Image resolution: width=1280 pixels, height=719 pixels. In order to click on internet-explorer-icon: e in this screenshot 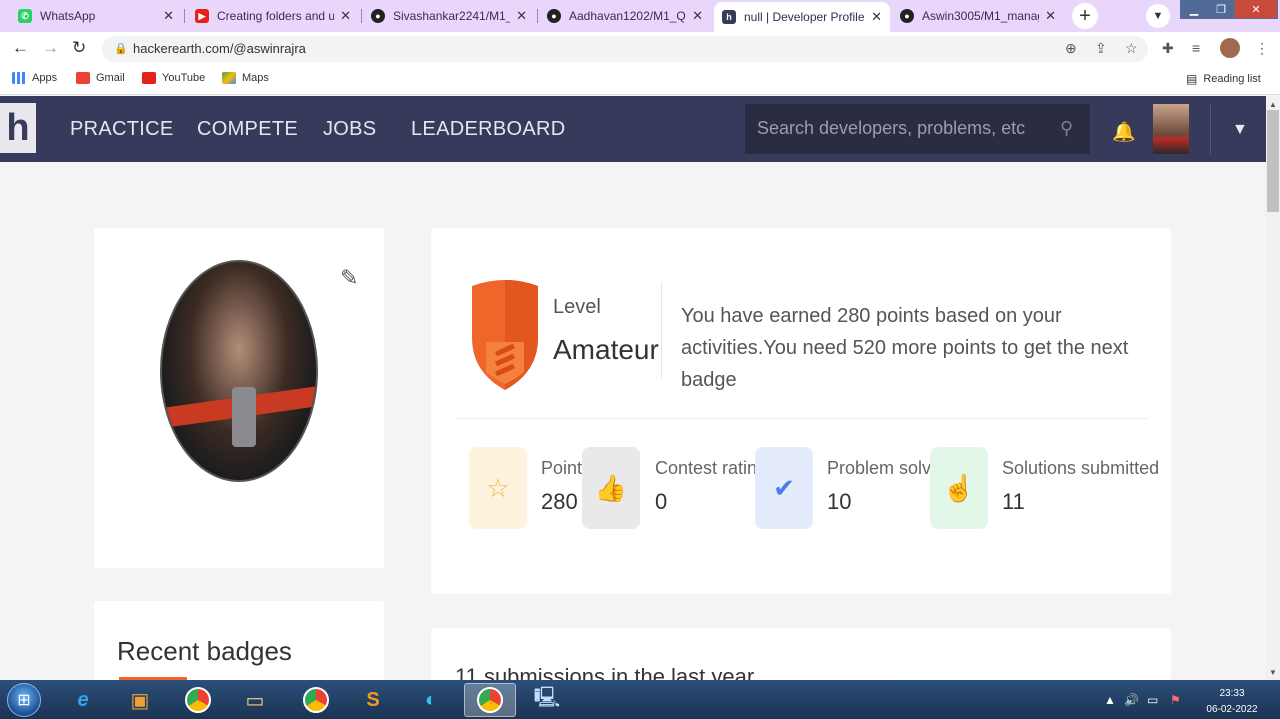, I will do `click(83, 700)`.